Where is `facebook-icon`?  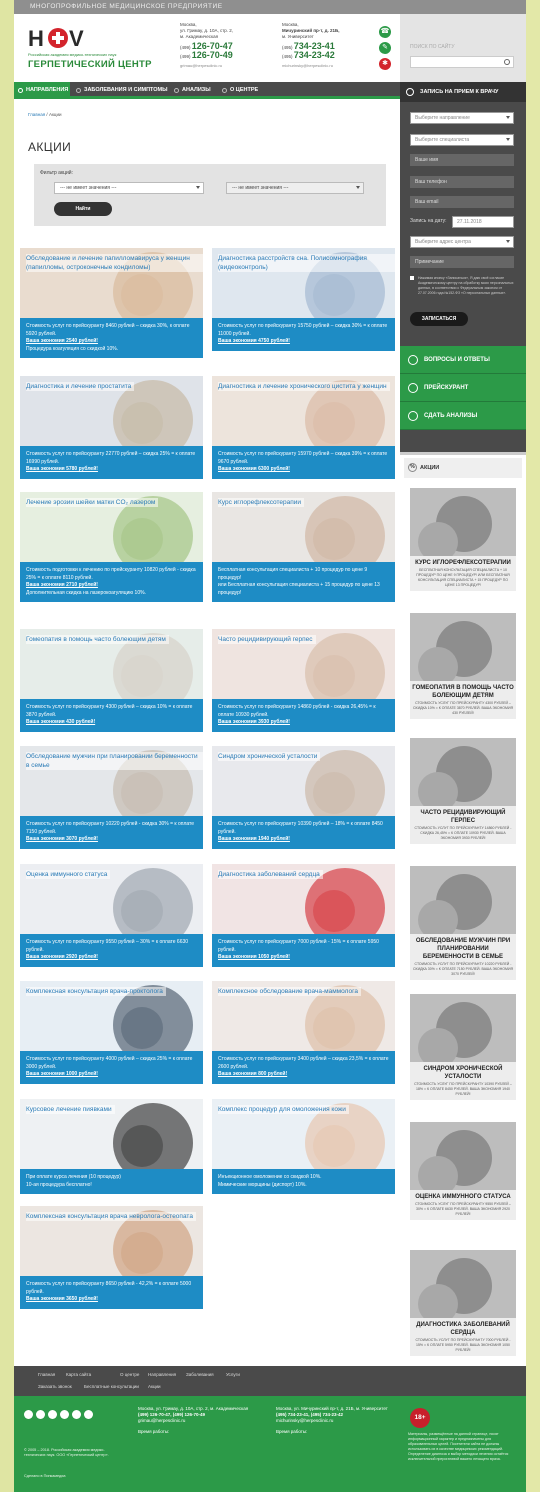 facebook-icon is located at coordinates (28, 1414).